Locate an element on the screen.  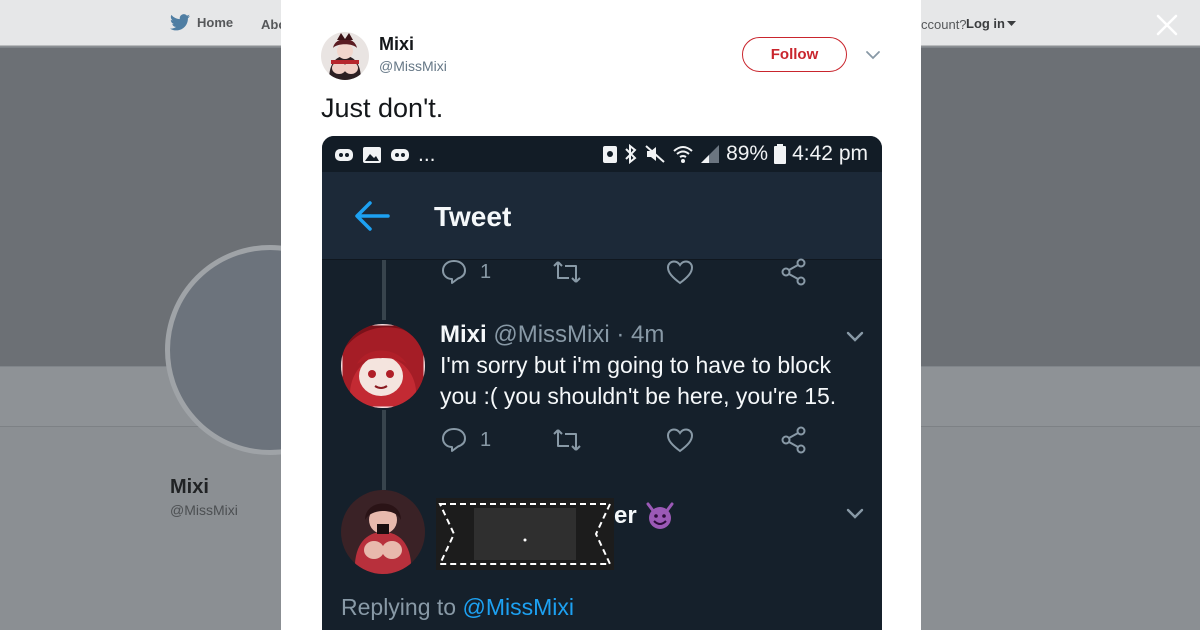
lock-icon is located at coordinates (610, 154).